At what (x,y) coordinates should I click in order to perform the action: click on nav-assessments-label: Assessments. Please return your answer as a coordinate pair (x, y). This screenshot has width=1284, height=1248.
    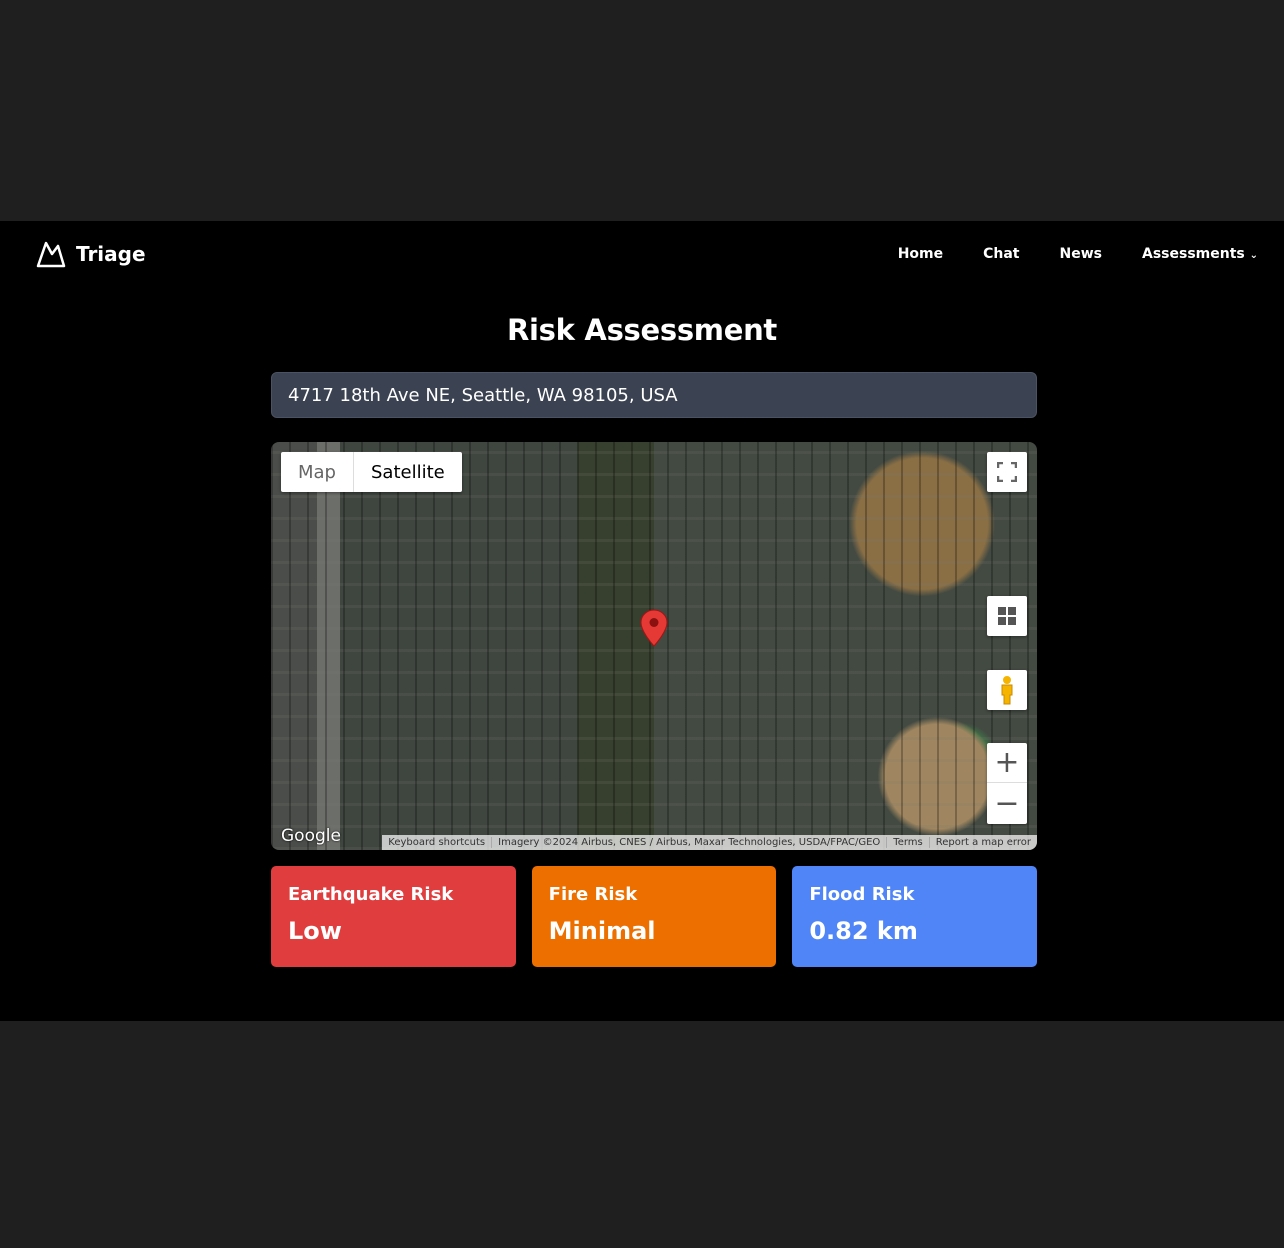
    Looking at the image, I should click on (1193, 254).